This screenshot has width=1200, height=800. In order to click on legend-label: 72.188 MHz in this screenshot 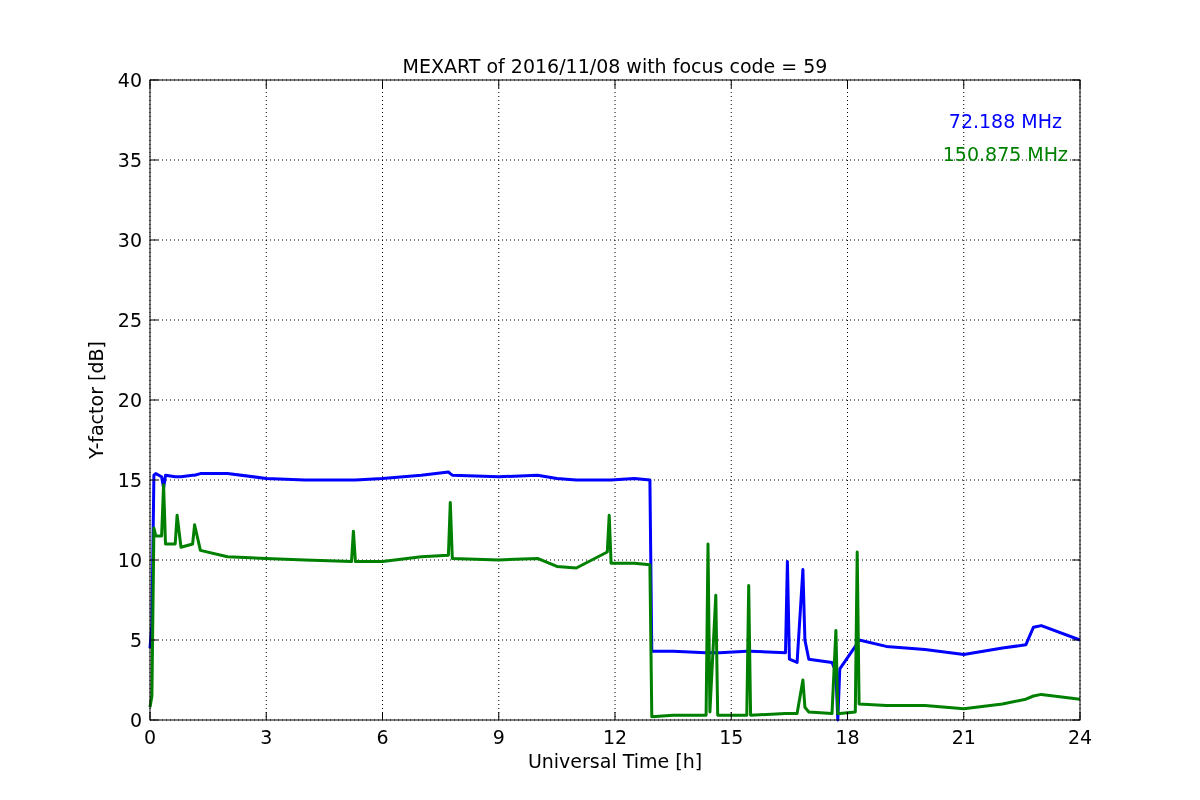, I will do `click(1005, 121)`.